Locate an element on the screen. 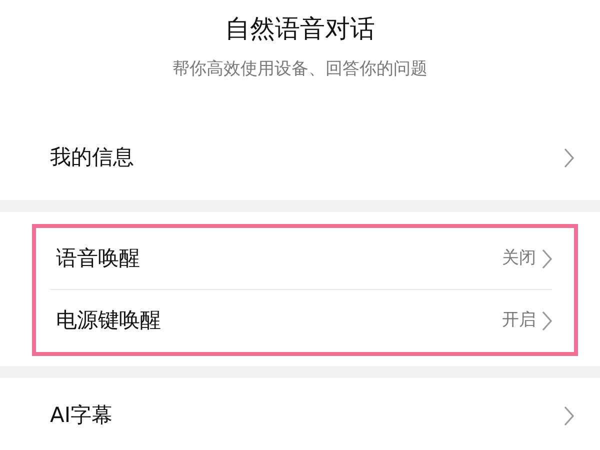 This screenshot has height=450, width=600. page-subtitle: 帮你高效使用设备、回答你的问题 is located at coordinates (300, 69).